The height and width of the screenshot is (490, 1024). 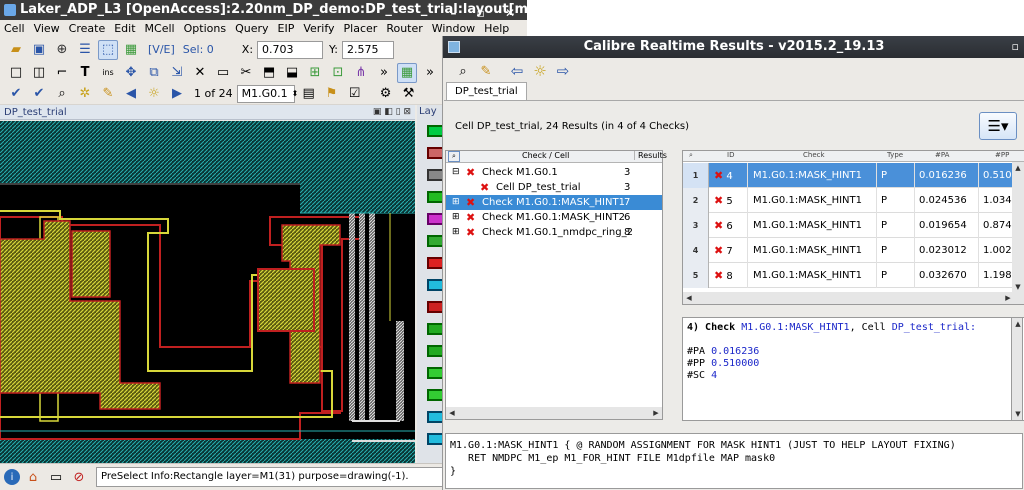 What do you see at coordinates (108, 94) in the screenshot?
I see `clear-highlight-icon: ✎` at bounding box center [108, 94].